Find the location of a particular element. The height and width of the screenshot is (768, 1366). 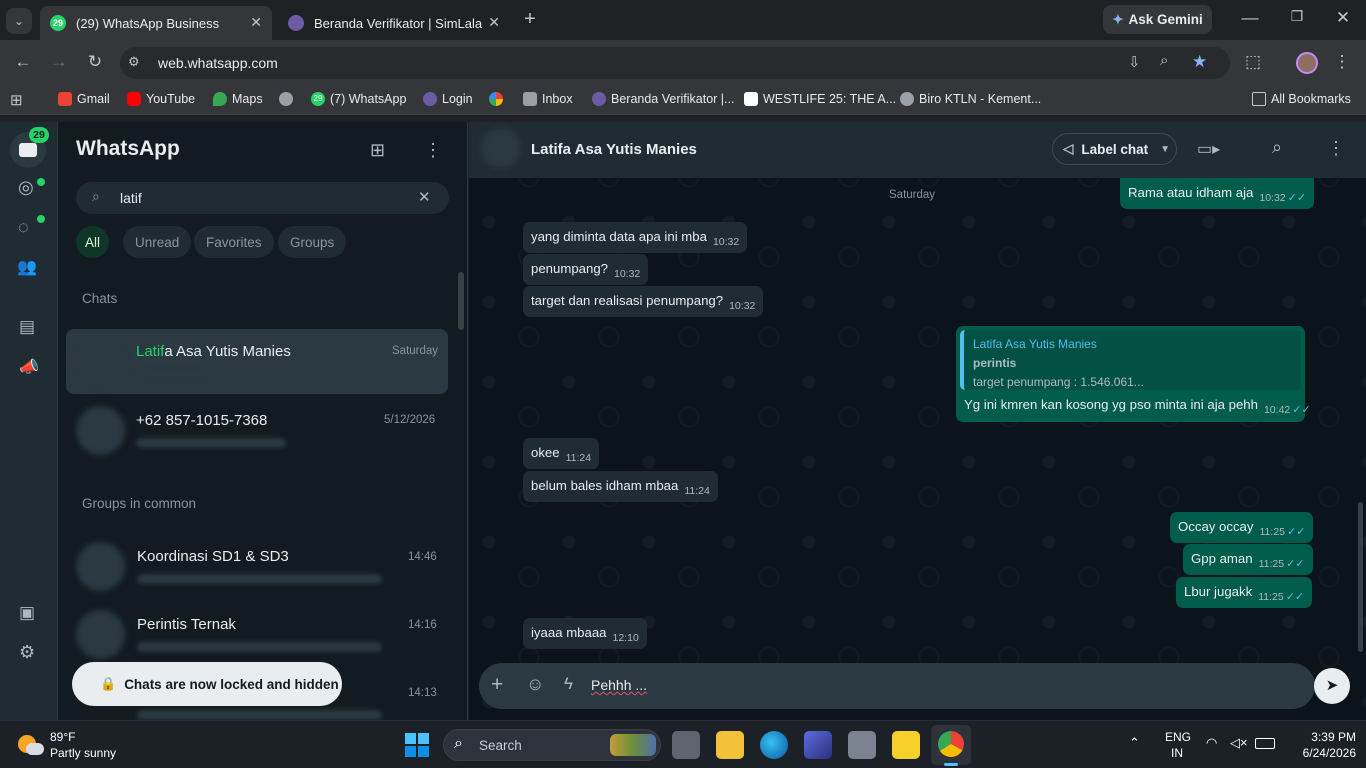

filter-groups: Groups is located at coordinates (312, 242).